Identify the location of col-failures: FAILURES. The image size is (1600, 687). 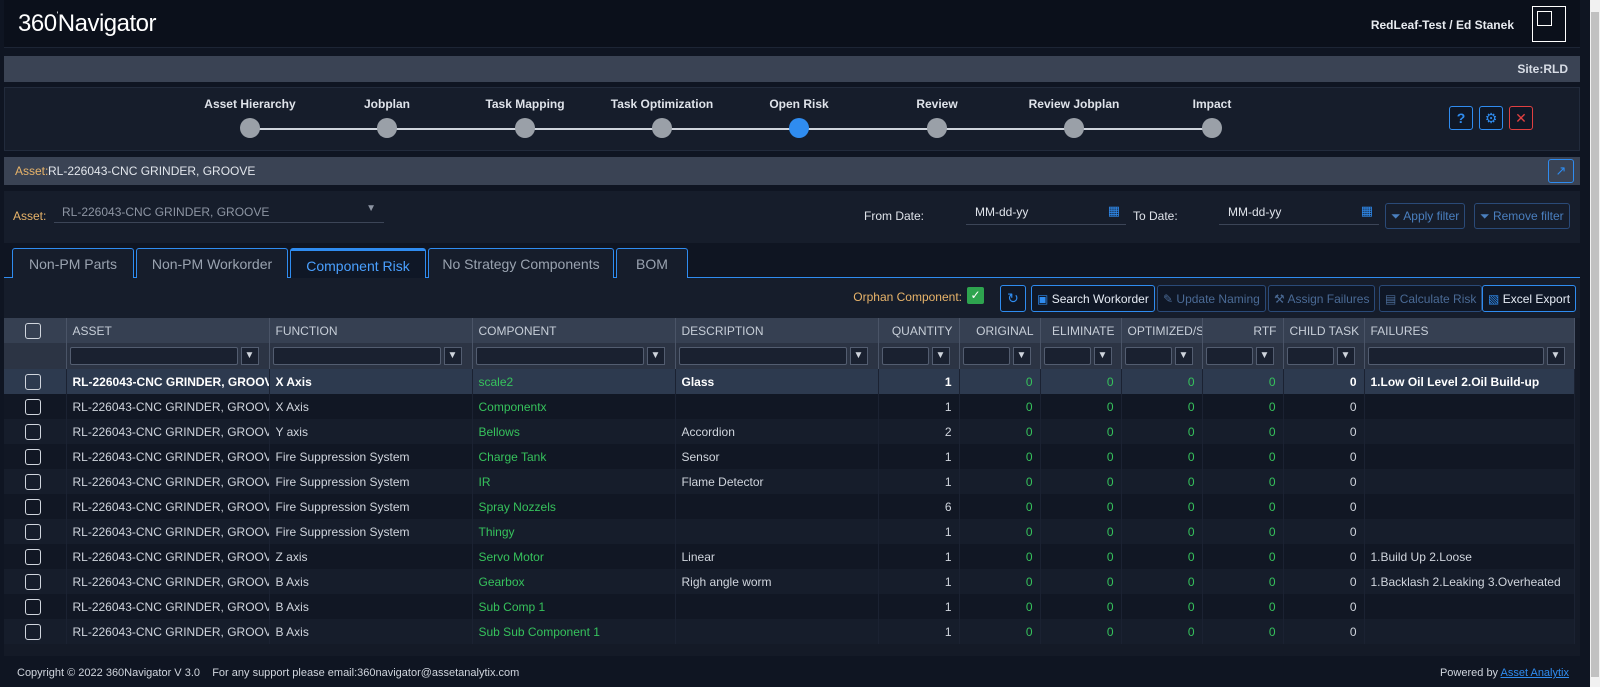
(1469, 330).